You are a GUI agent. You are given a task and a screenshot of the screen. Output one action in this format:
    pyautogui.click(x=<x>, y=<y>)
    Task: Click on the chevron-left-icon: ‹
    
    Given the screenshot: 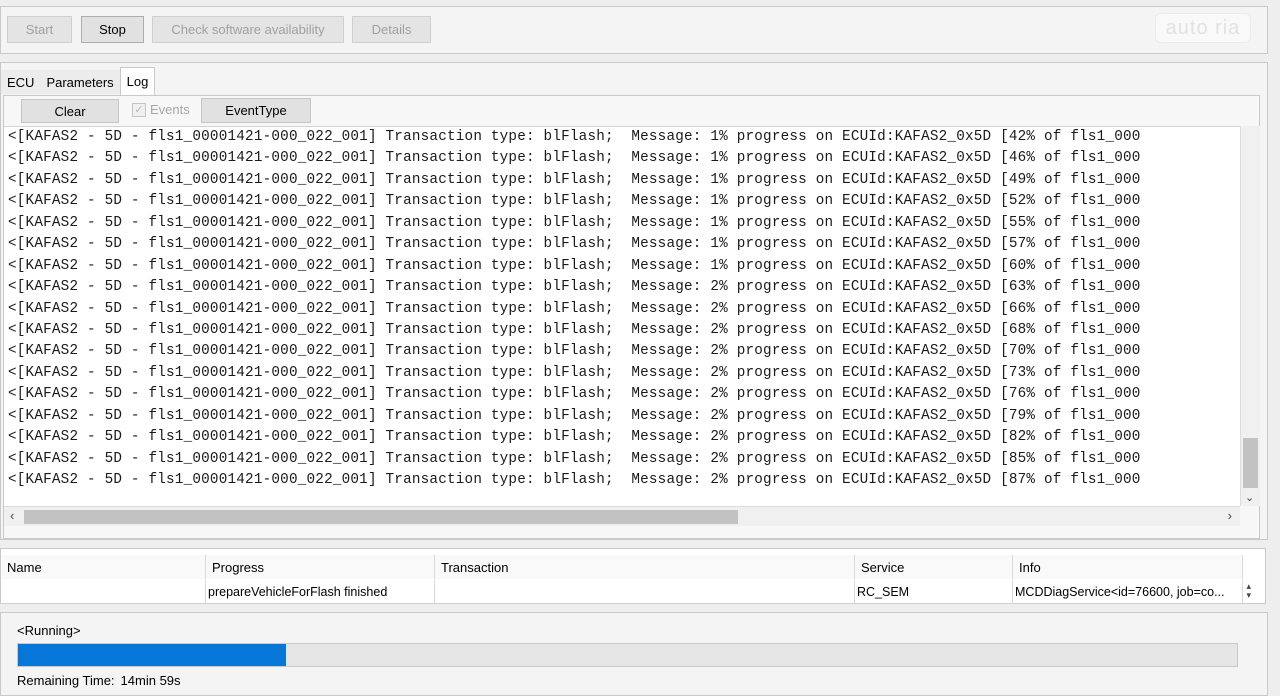 What is the action you would take?
    pyautogui.click(x=12, y=515)
    